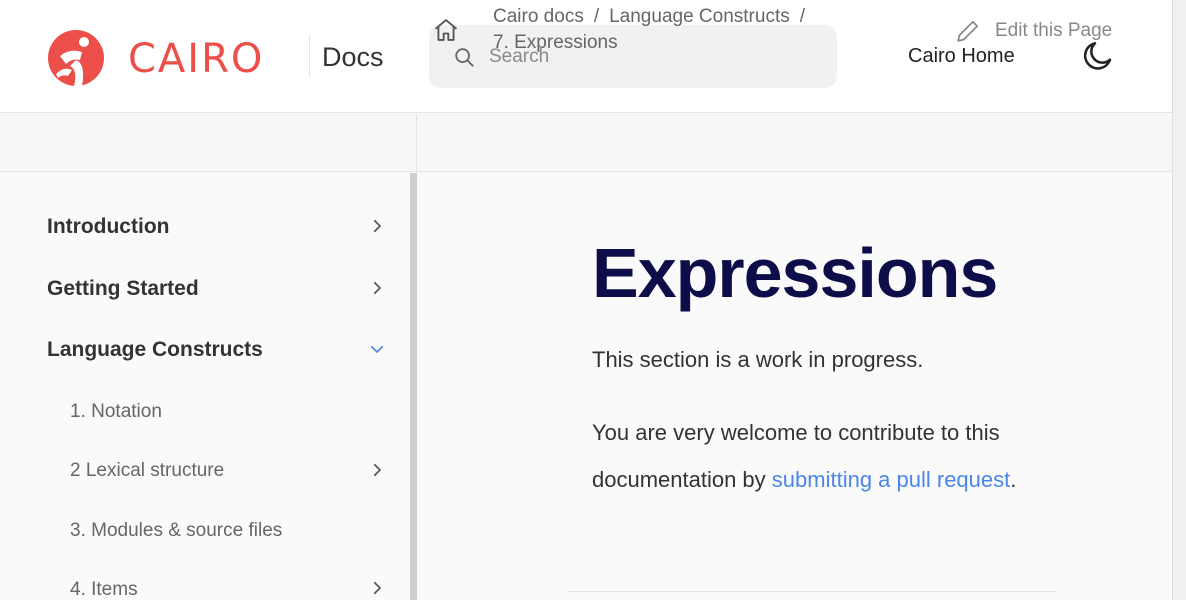 This screenshot has height=600, width=1186. What do you see at coordinates (891, 479) in the screenshot?
I see `pull-request-link: submitting a pull request` at bounding box center [891, 479].